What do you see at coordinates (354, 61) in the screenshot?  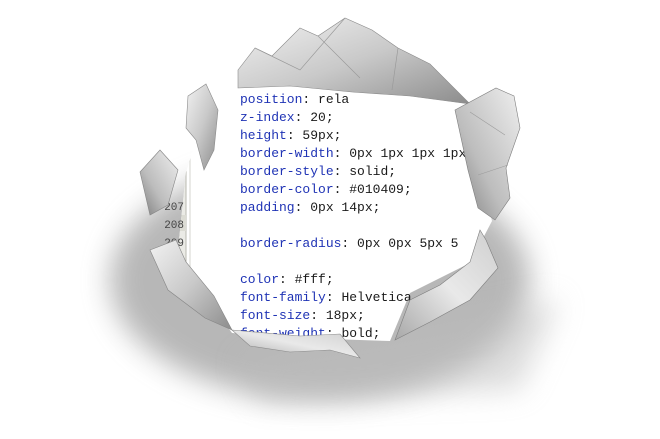 I see `paper-flap-top` at bounding box center [354, 61].